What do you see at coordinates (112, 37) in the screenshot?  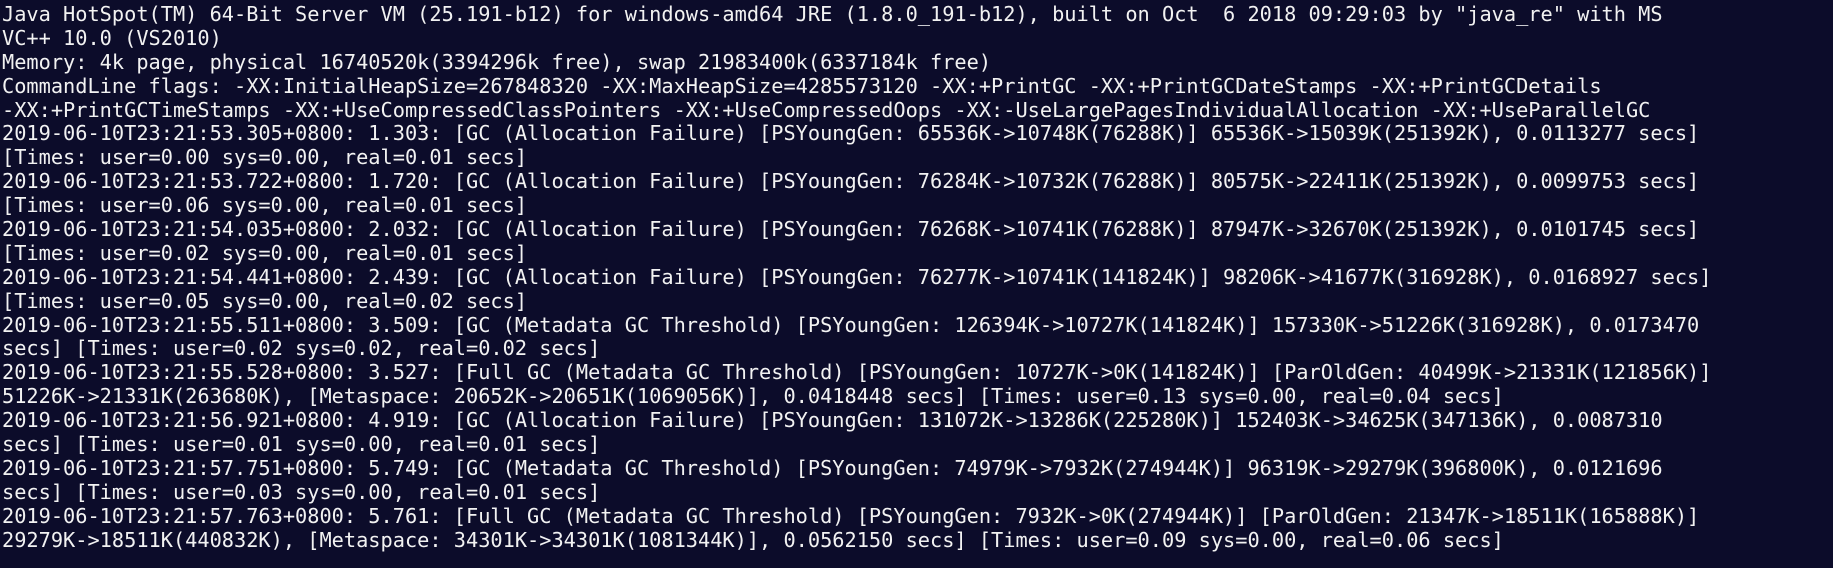 I see `log-line-jvm-build: VC++ 10.0 (VS2010)` at bounding box center [112, 37].